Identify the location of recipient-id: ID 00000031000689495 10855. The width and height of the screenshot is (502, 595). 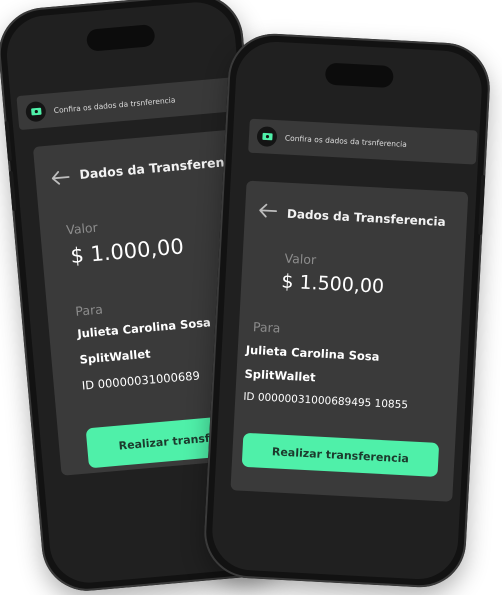
(326, 401).